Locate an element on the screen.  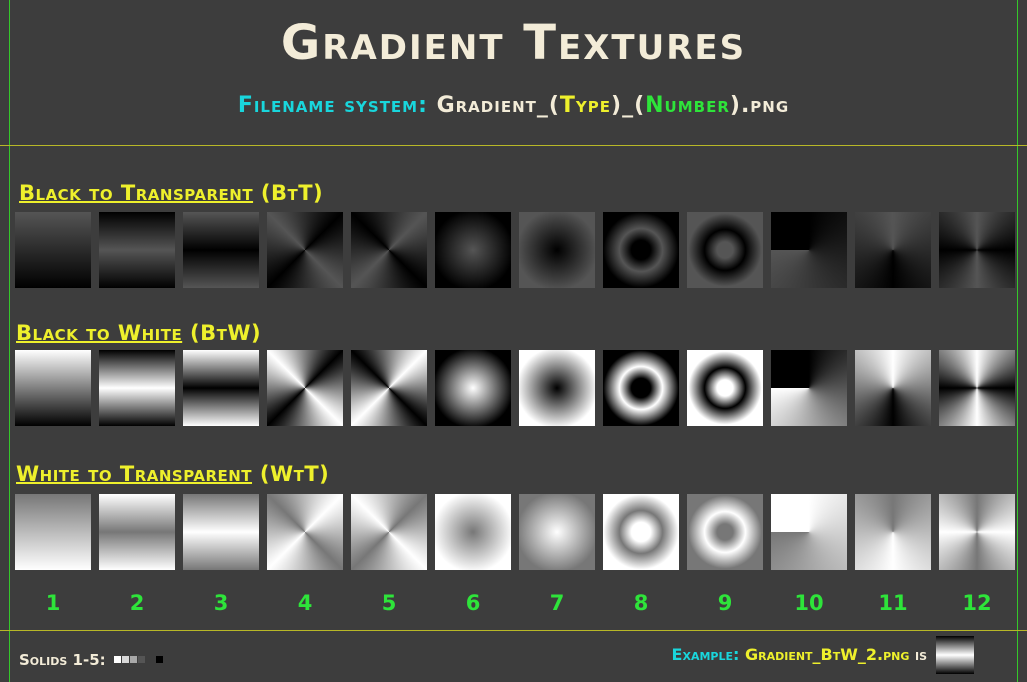
texture-number-label: 5 is located at coordinates (389, 603).